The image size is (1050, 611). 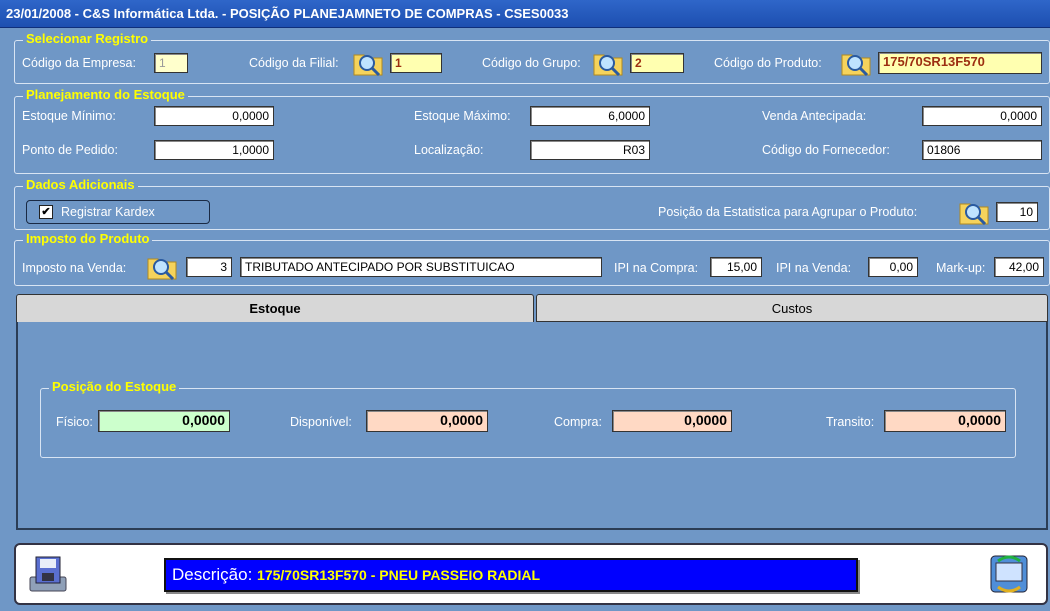 What do you see at coordinates (590, 116) in the screenshot?
I see `estoque-maximo-field: 6,0000` at bounding box center [590, 116].